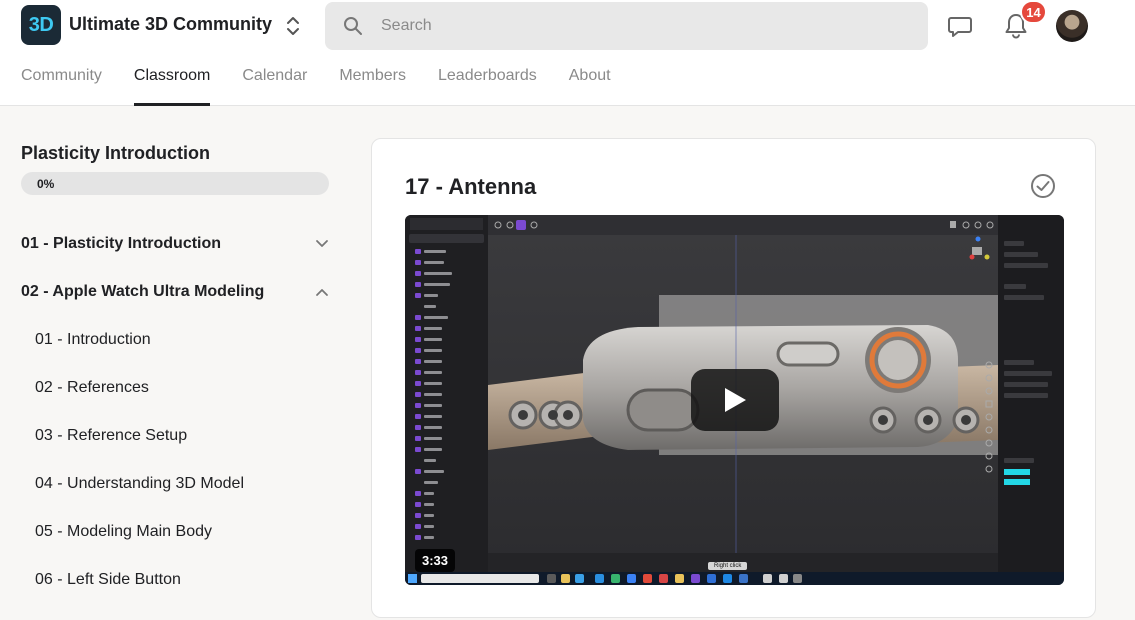 The height and width of the screenshot is (620, 1135). Describe the element at coordinates (734, 578) in the screenshot. I see `video-taskbar` at that location.